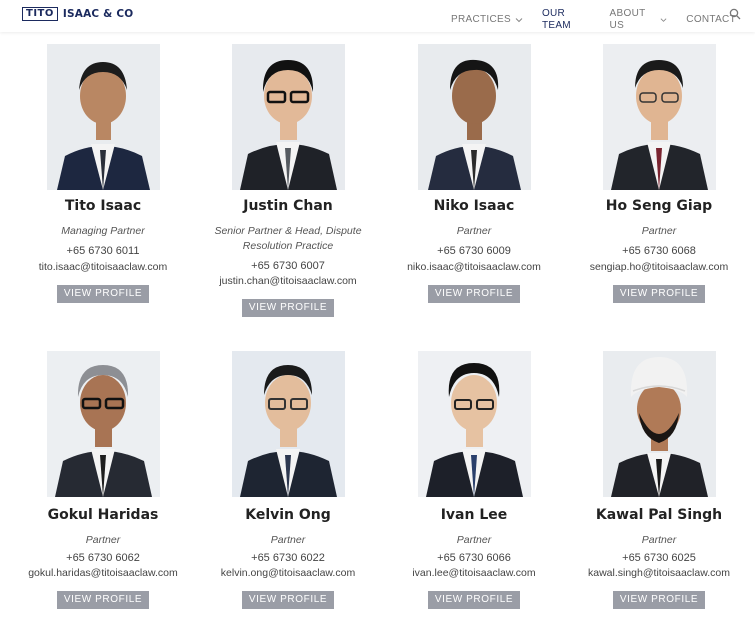 The height and width of the screenshot is (617, 755). I want to click on member-name: Gokul Haridas, so click(103, 515).